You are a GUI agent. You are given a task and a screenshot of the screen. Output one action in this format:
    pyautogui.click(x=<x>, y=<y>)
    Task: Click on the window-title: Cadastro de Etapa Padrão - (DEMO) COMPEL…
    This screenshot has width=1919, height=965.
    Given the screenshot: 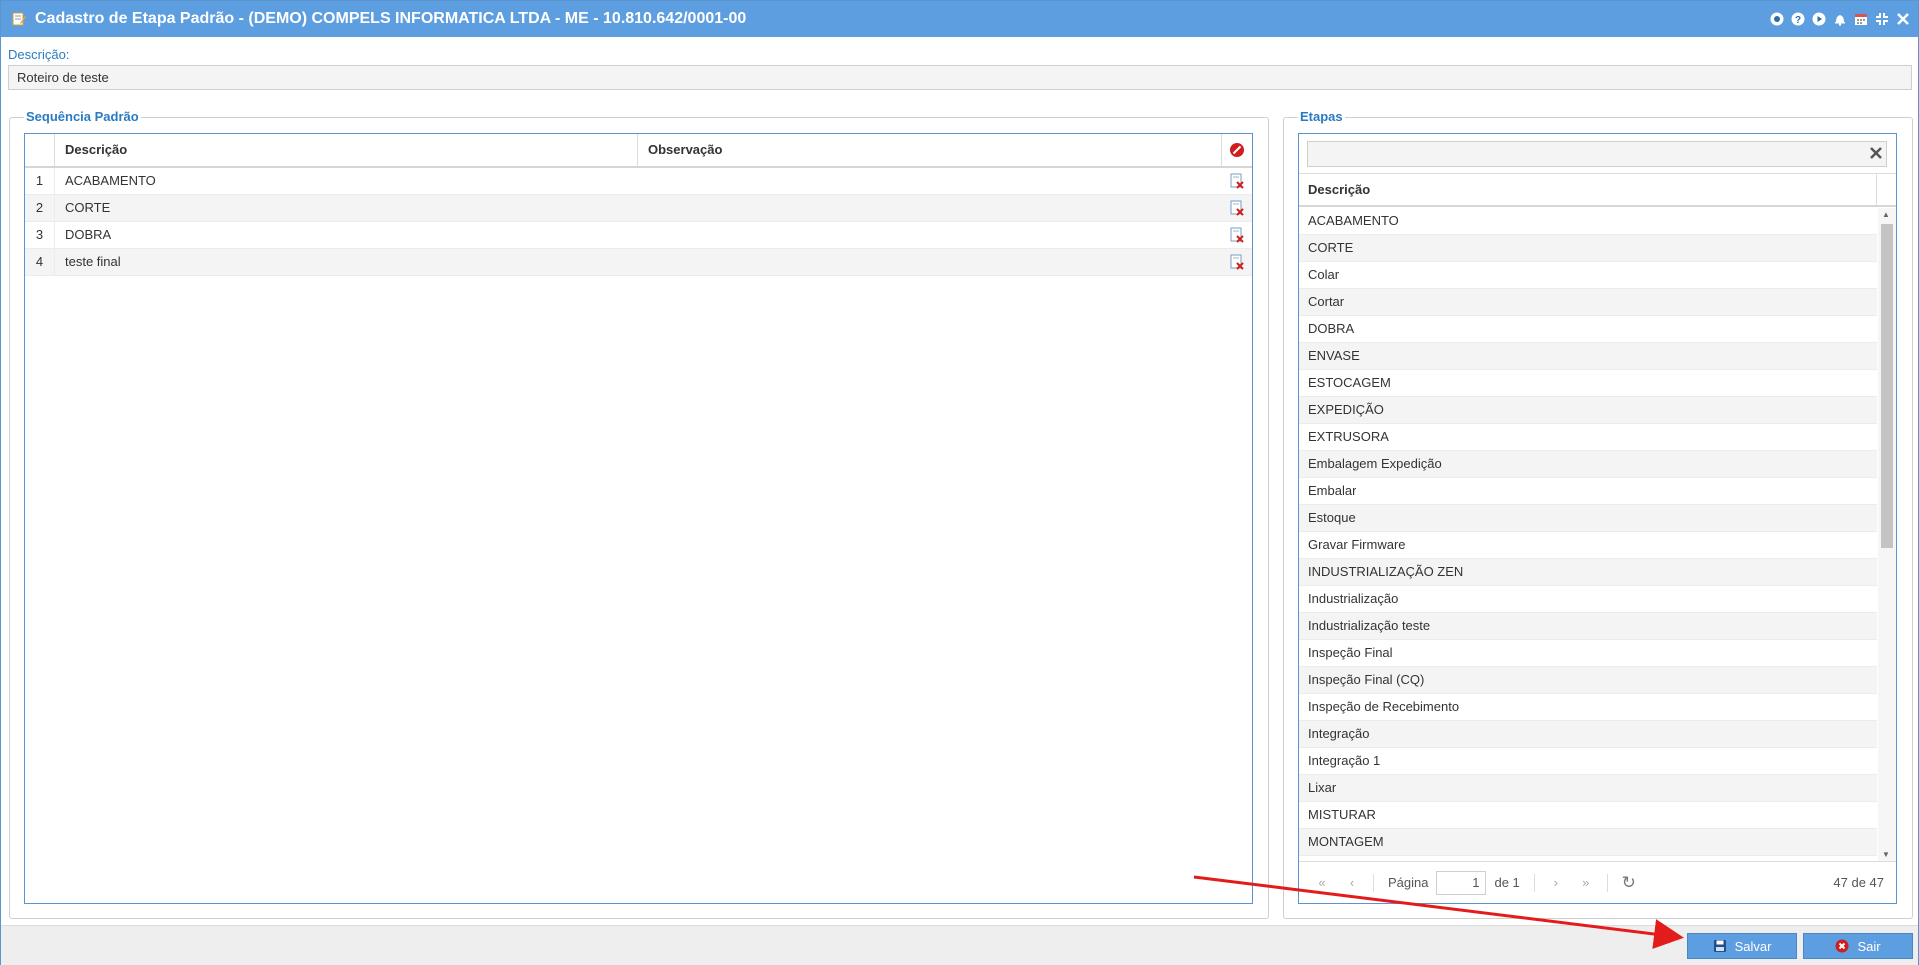 What is the action you would take?
    pyautogui.click(x=391, y=18)
    